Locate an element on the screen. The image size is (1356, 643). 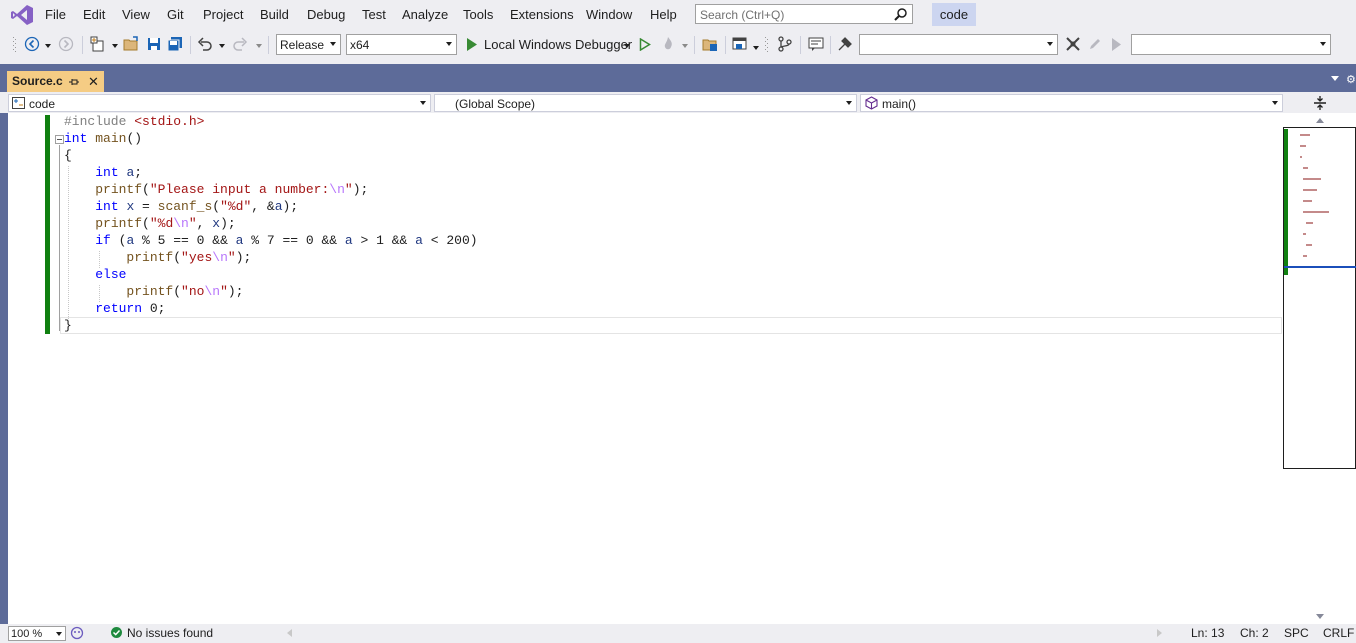
minimap-change-bar is located at coordinates (1286, 202).